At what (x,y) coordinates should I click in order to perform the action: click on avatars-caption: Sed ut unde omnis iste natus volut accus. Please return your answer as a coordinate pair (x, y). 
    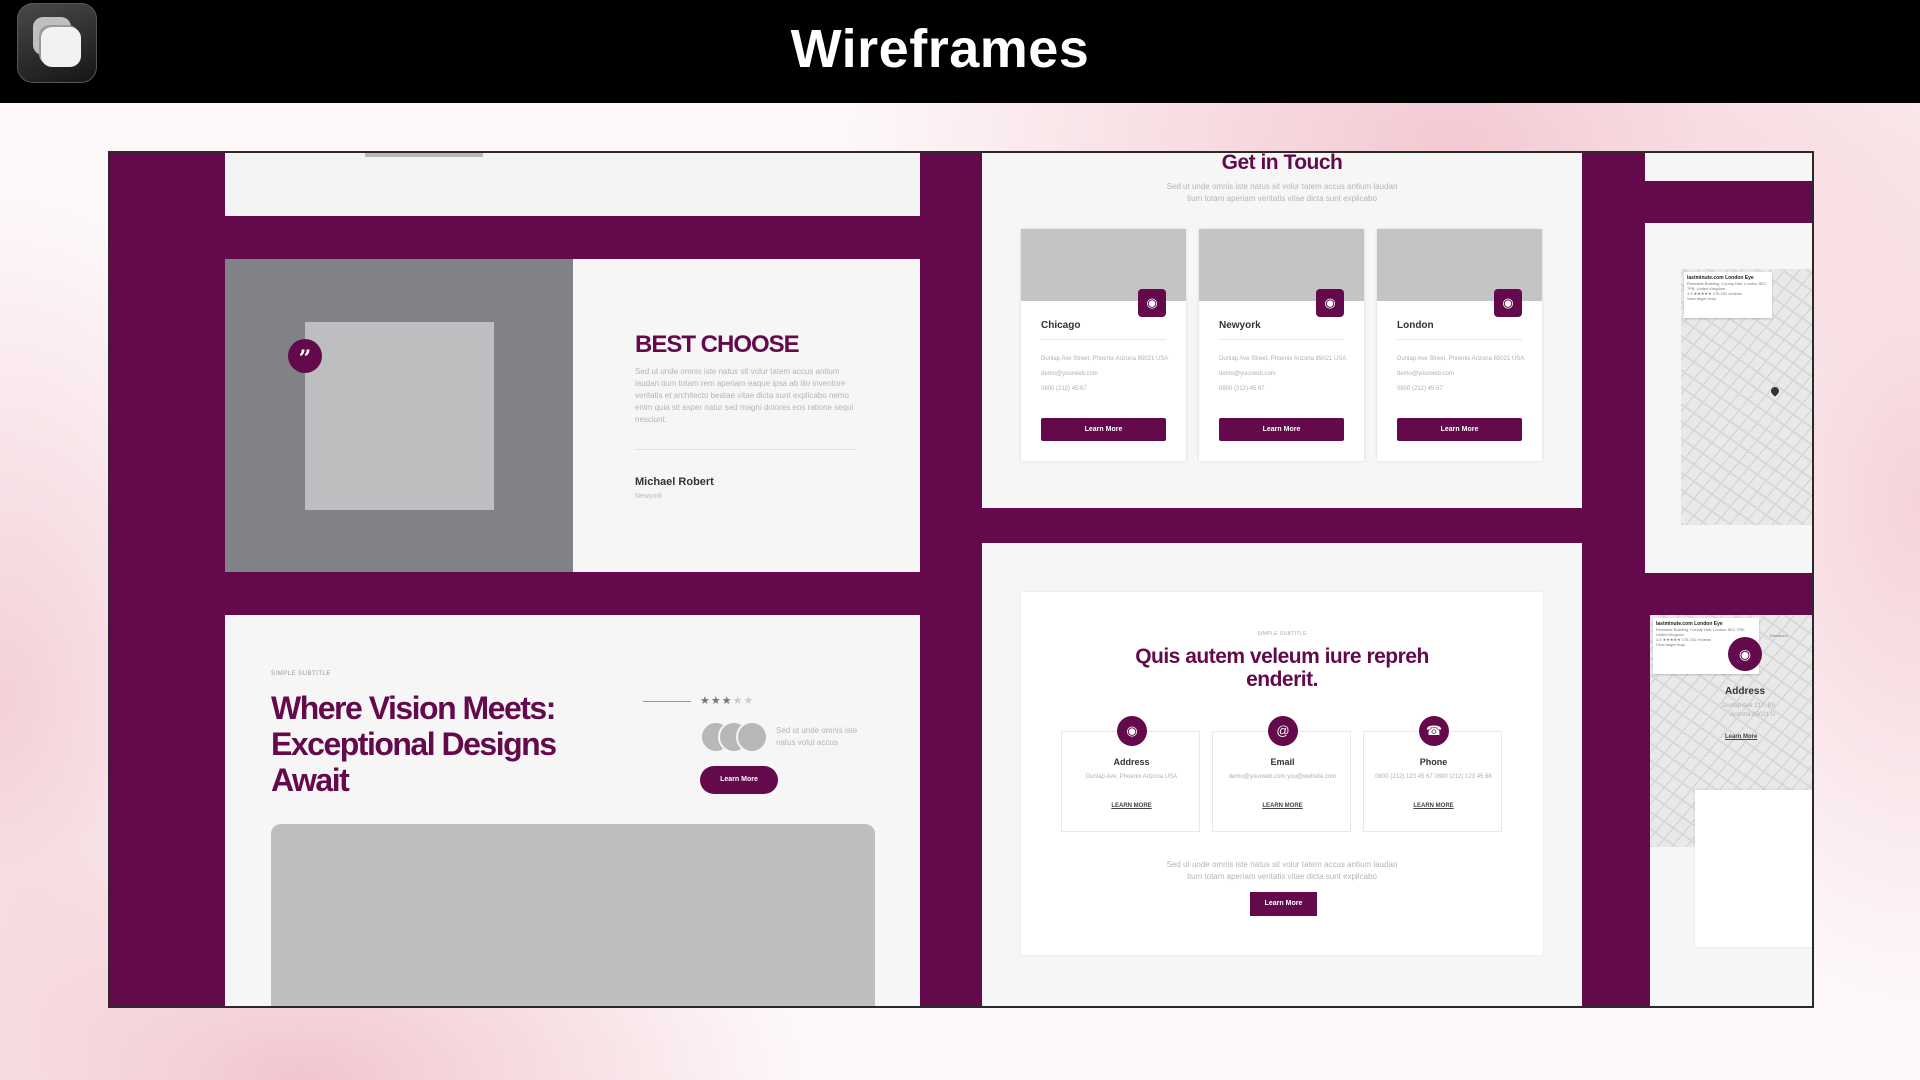
    Looking at the image, I should click on (817, 736).